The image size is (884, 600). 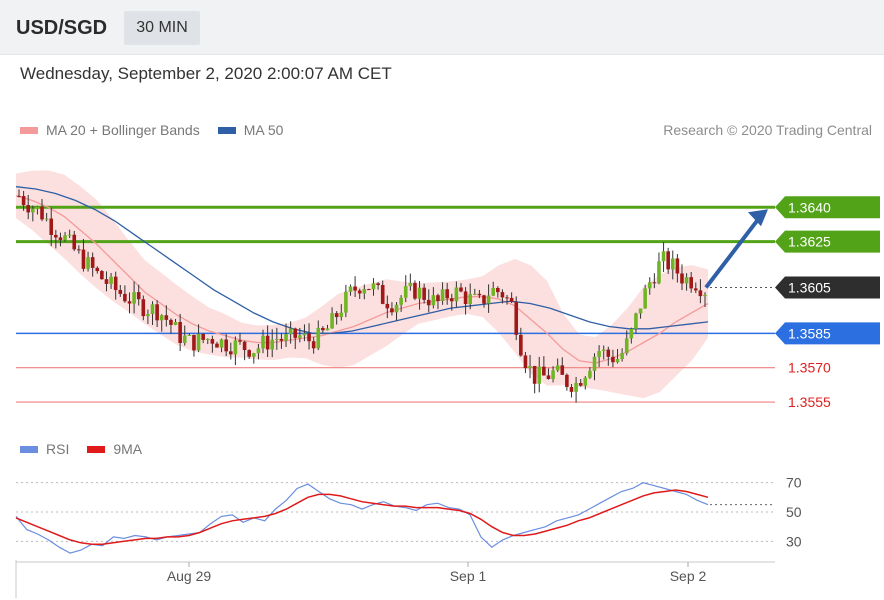 I want to click on level-tag-text: 1.3585, so click(x=809, y=333).